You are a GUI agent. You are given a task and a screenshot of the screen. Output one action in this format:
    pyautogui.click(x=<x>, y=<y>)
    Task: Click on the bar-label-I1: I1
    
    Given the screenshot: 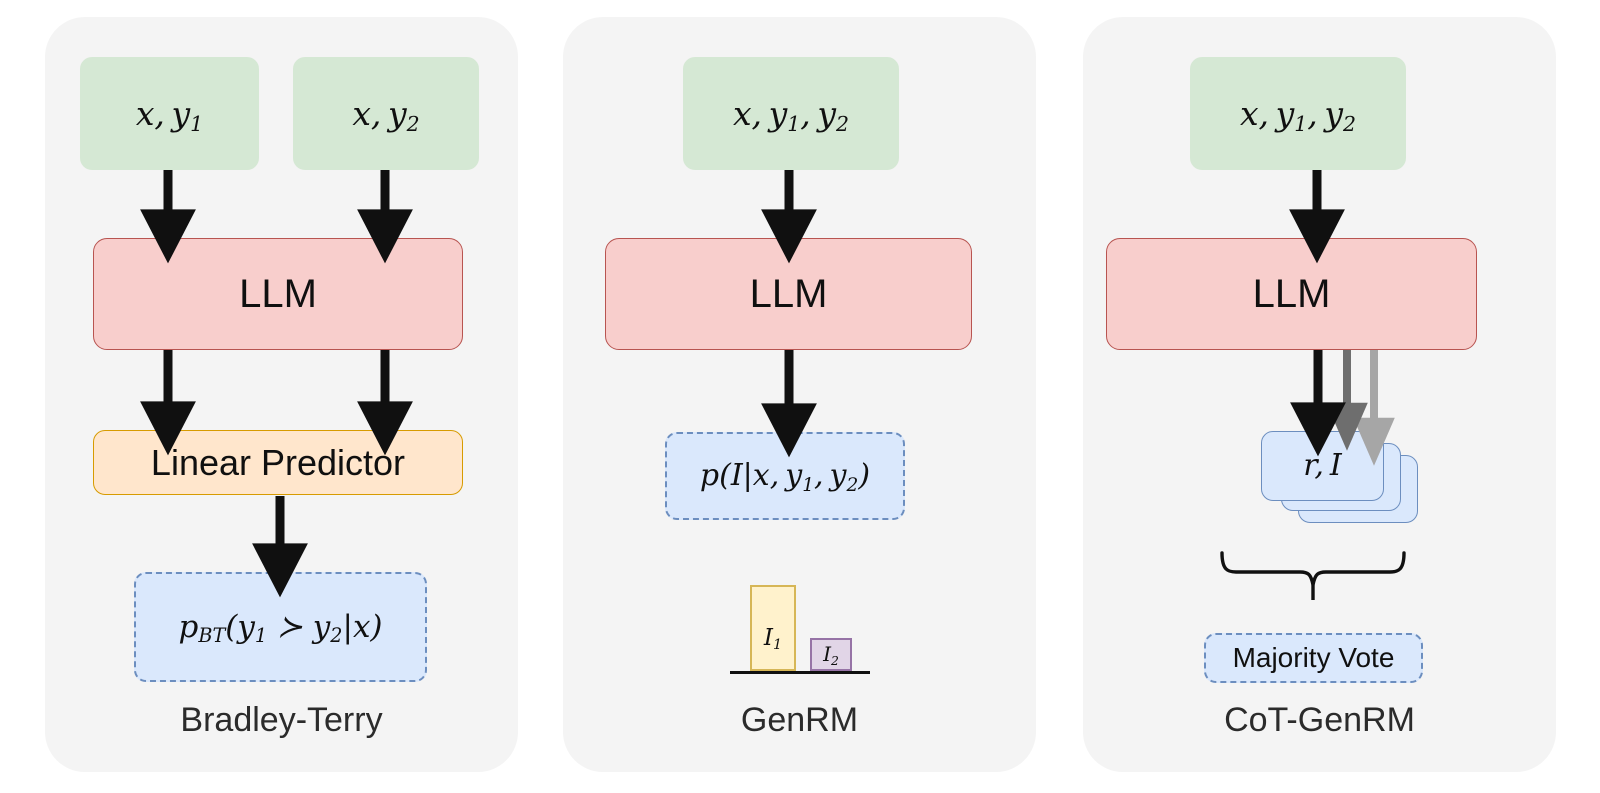 What is the action you would take?
    pyautogui.click(x=773, y=639)
    